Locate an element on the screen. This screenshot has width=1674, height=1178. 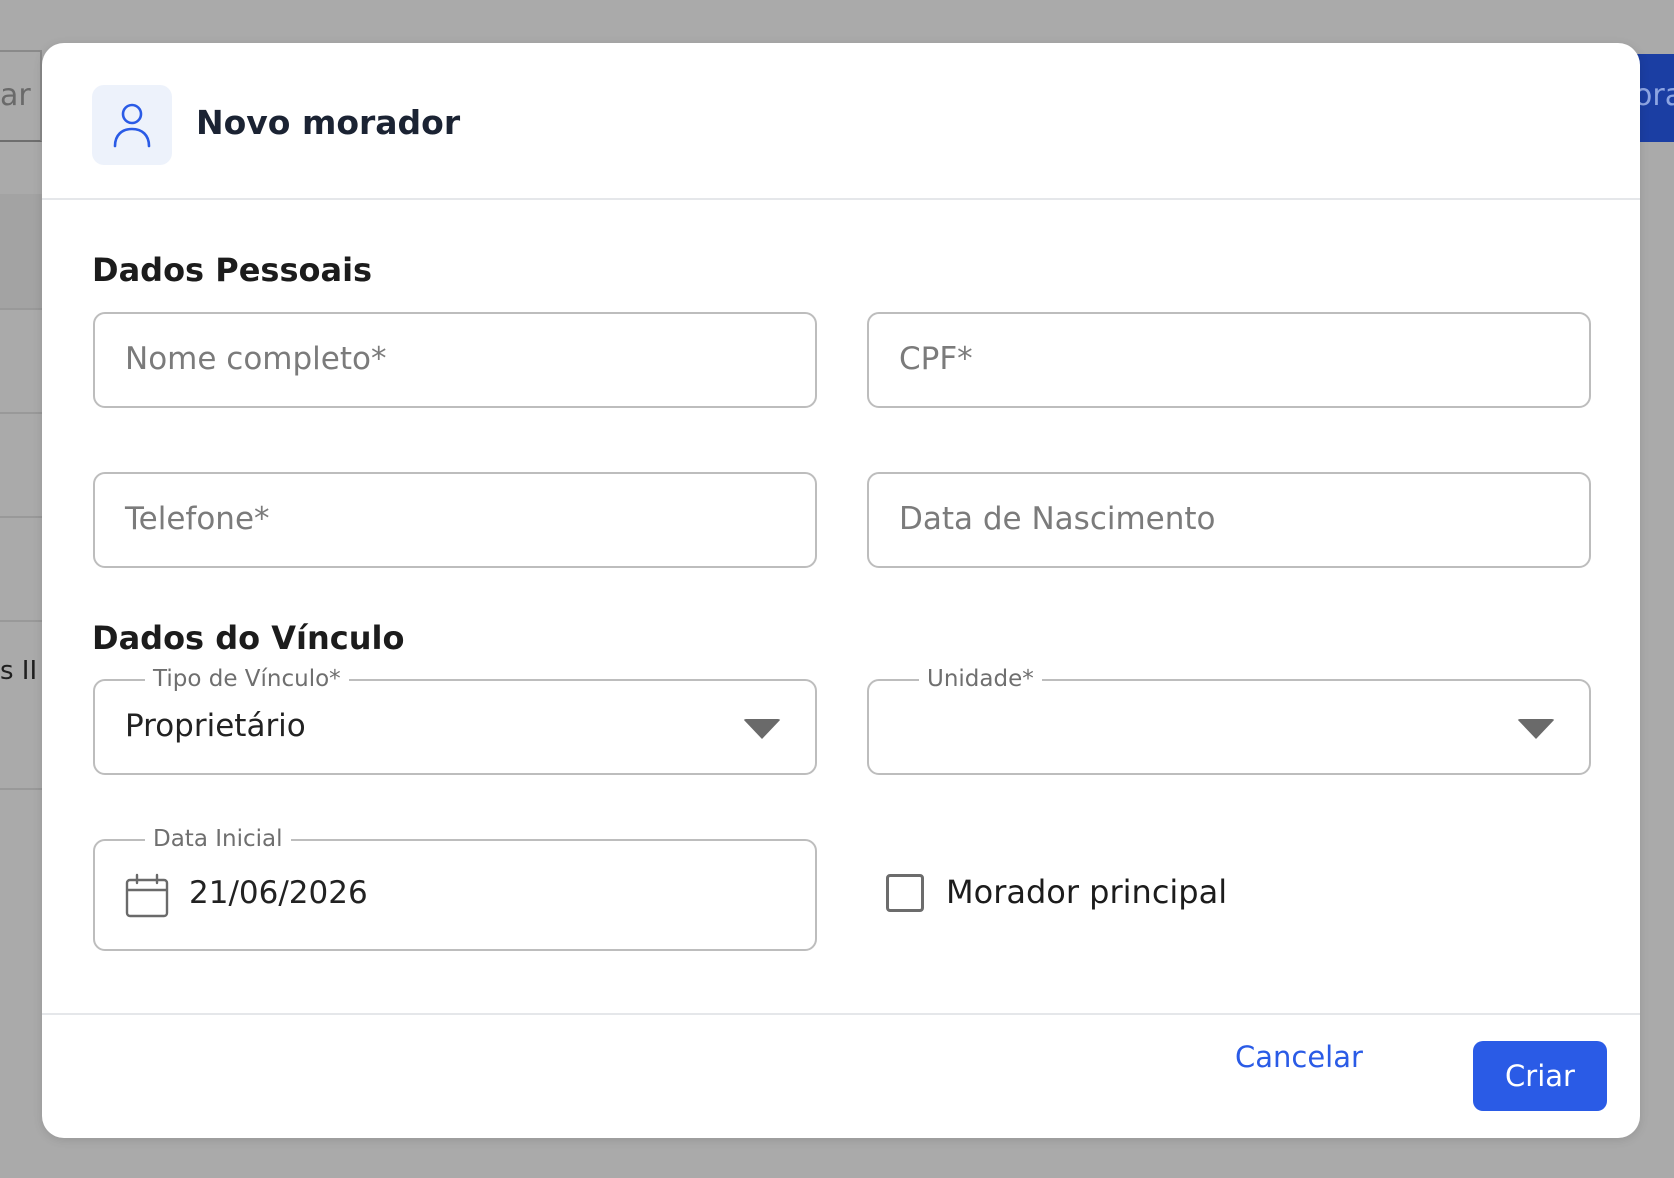
background-table-header is located at coordinates (22, 251).